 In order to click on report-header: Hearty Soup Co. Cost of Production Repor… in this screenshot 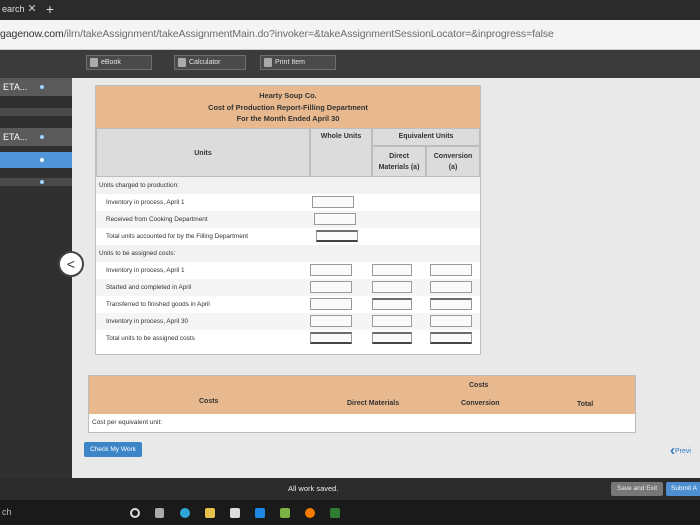, I will do `click(288, 107)`.